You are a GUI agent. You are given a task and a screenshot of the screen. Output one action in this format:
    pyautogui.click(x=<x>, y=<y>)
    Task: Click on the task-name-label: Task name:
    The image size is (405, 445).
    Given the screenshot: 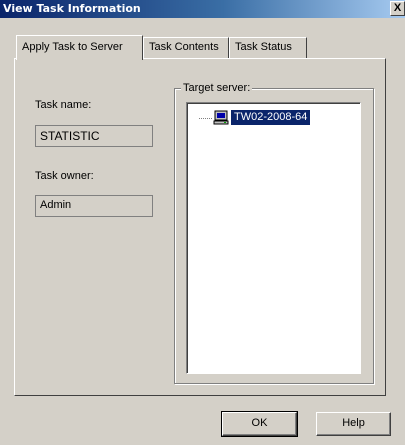 What is the action you would take?
    pyautogui.click(x=63, y=105)
    